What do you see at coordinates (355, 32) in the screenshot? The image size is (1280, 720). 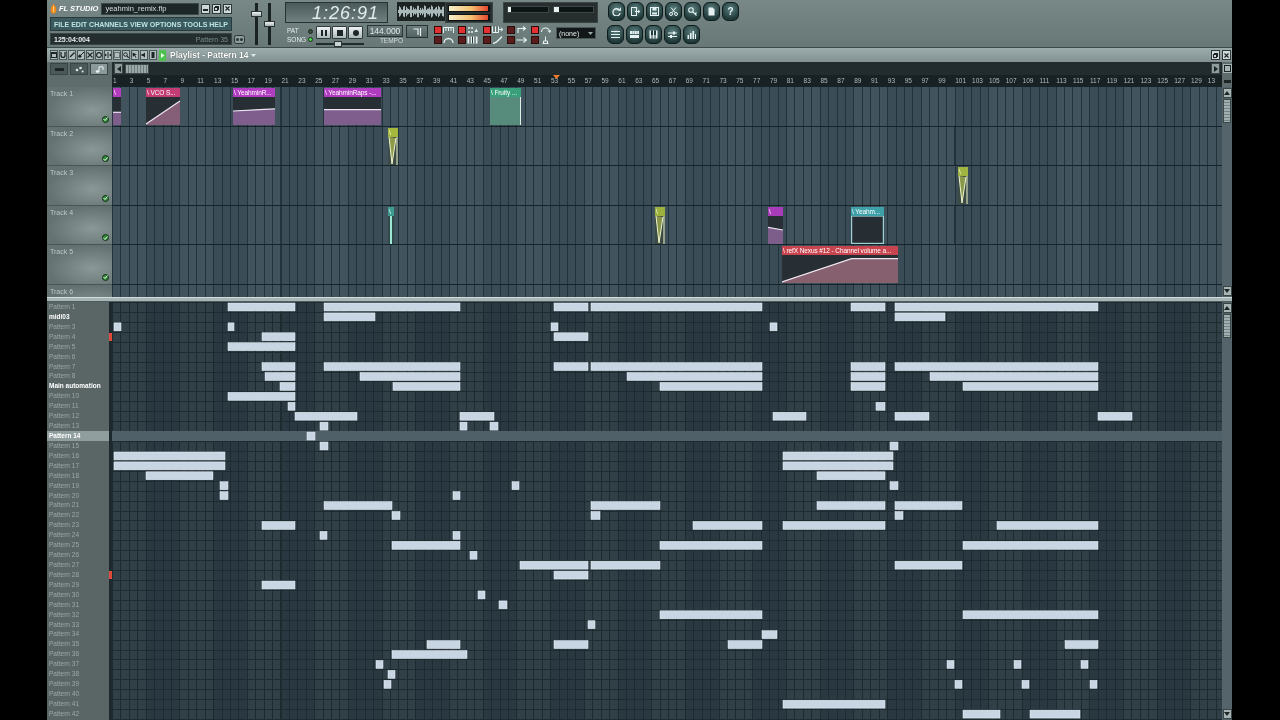 I see `record-button` at bounding box center [355, 32].